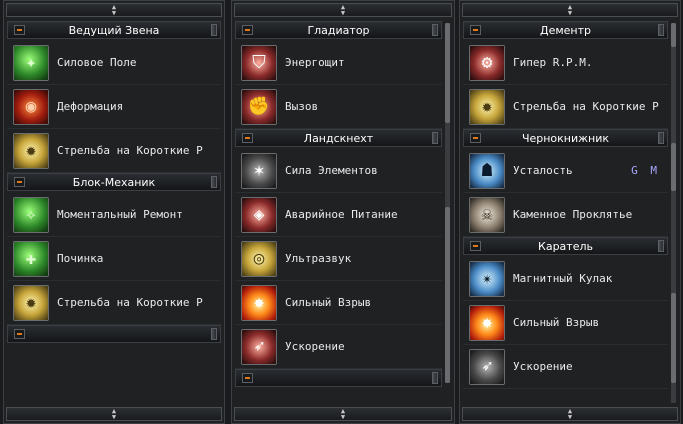 The image size is (683, 424). I want to click on group-title: Чернокнижник, so click(565, 138).